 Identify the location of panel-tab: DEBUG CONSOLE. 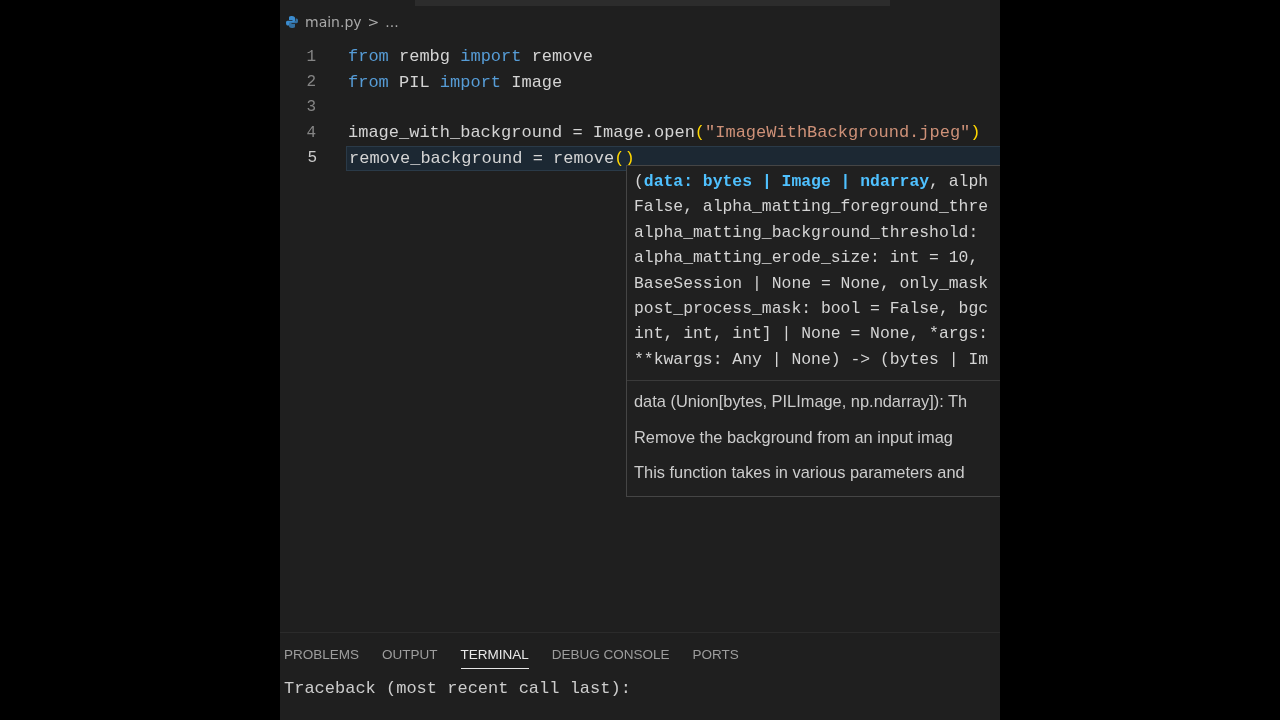
(610, 657).